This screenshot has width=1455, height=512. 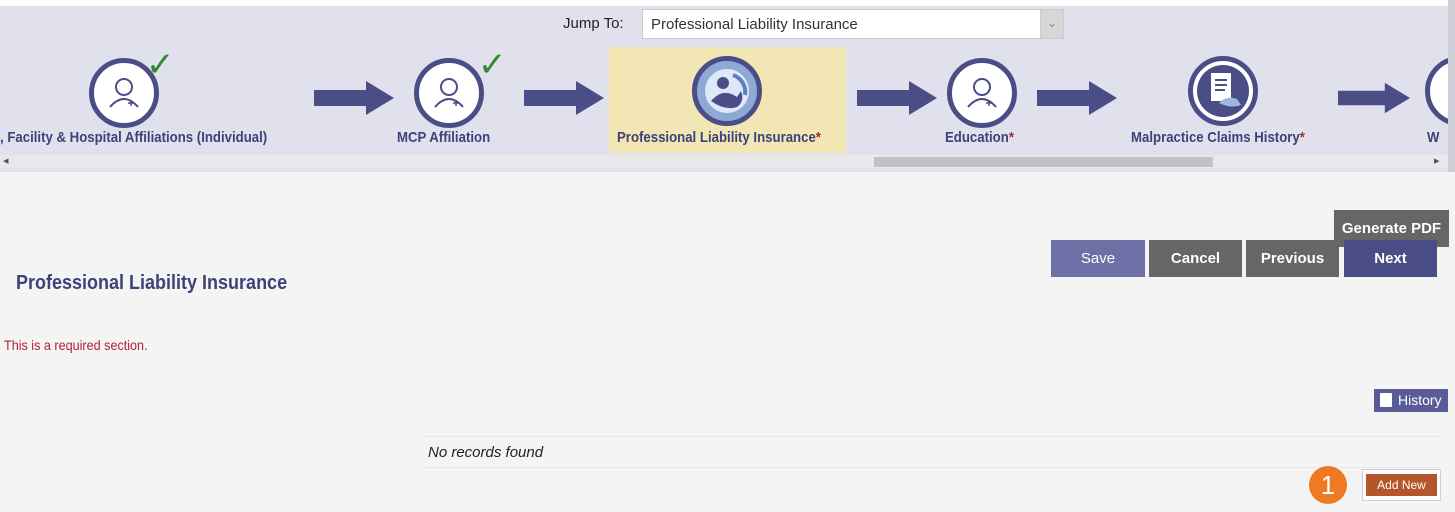 What do you see at coordinates (593, 23) in the screenshot?
I see `jump-to-label: Jump To:` at bounding box center [593, 23].